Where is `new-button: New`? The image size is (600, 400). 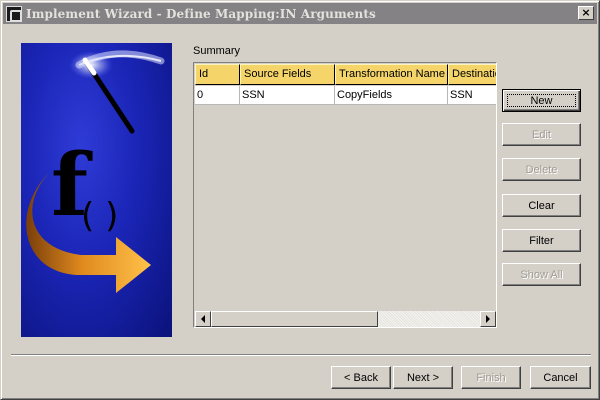
new-button: New is located at coordinates (541, 100).